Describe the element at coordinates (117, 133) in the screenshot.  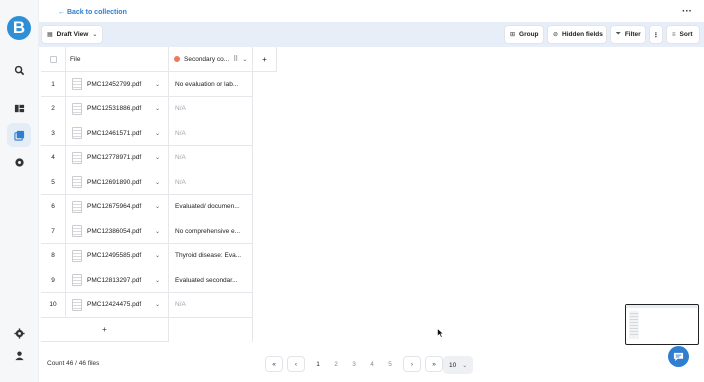
I see `file-cell: PMC12461571.pdf ⌄` at that location.